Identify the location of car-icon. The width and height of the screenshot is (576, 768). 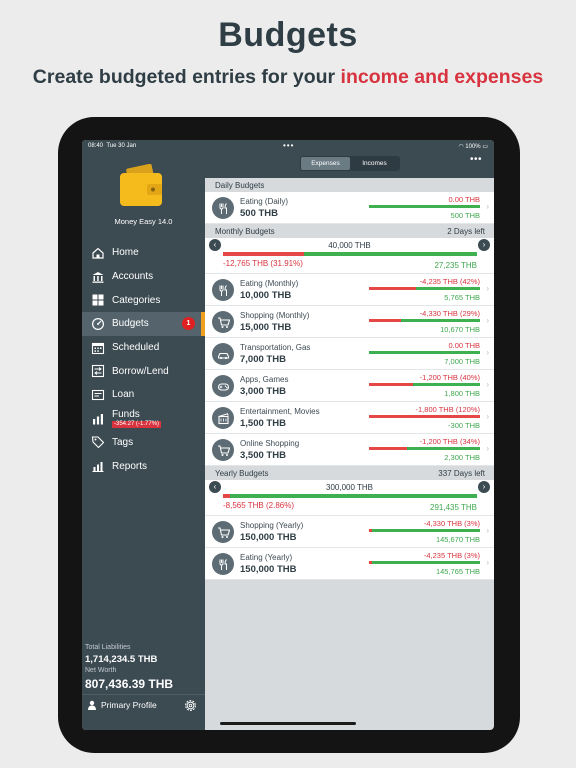
(223, 355).